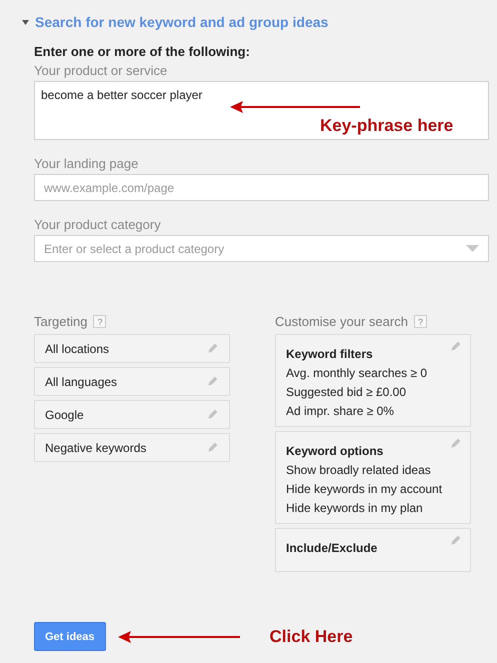 This screenshot has width=497, height=663. What do you see at coordinates (347, 392) in the screenshot?
I see `card-line: Suggested bid ≥ £0.00` at bounding box center [347, 392].